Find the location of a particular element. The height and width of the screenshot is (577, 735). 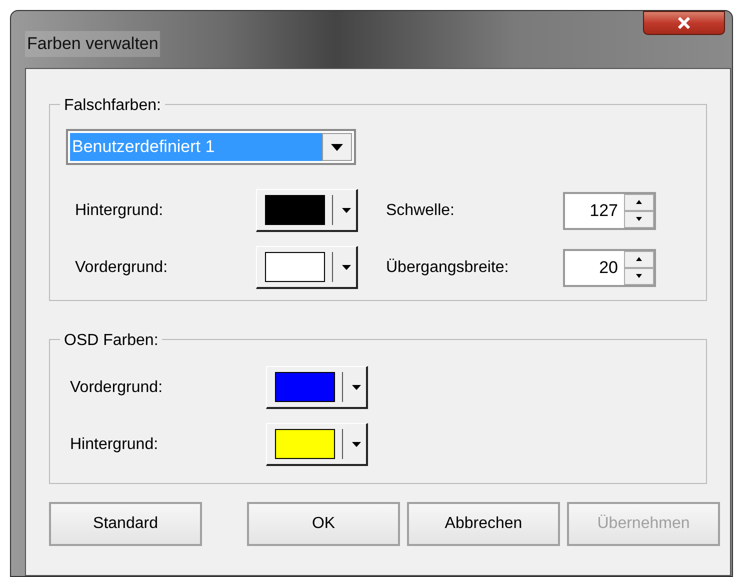

spinner-label: Schwelle: is located at coordinates (421, 210).